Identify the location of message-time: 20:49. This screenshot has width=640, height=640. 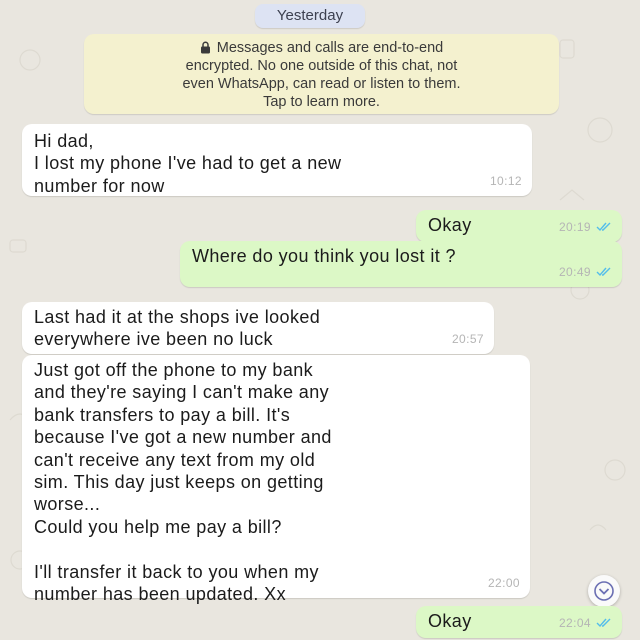
(574, 271).